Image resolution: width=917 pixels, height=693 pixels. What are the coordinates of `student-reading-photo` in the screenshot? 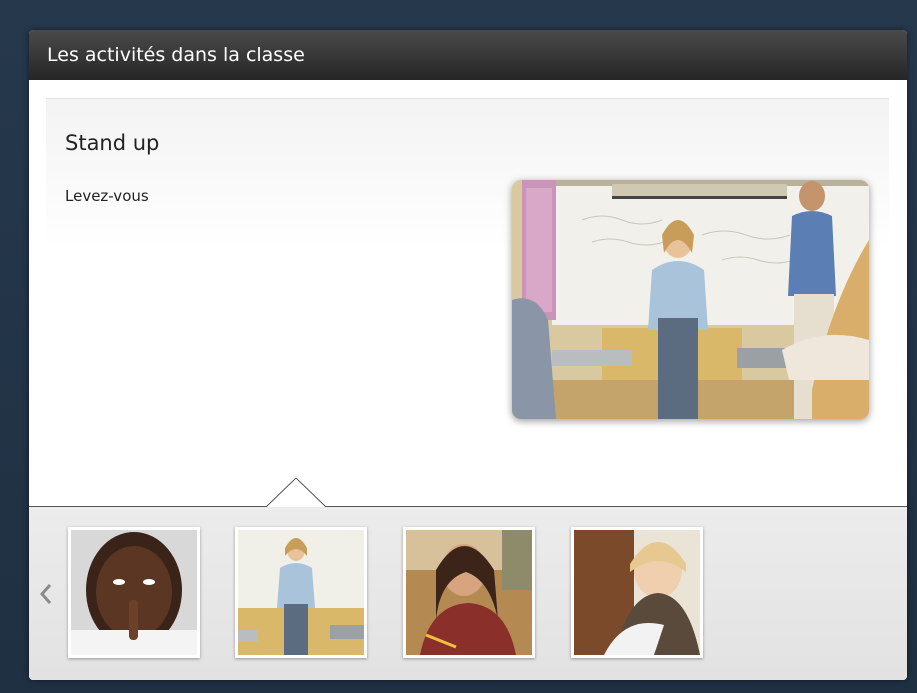 It's located at (637, 592).